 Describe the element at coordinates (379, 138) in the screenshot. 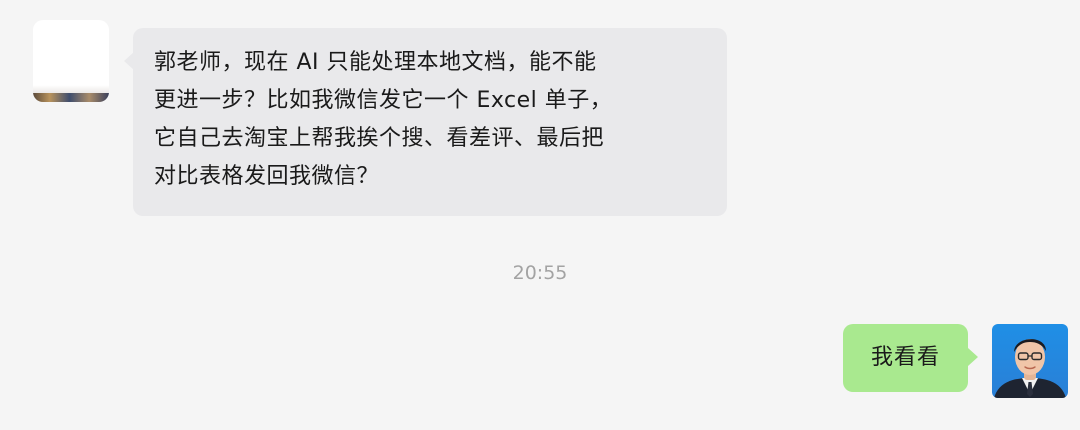

I see `message-line: 它自己去淘宝上帮我挨个搜、看差评、最后把` at that location.